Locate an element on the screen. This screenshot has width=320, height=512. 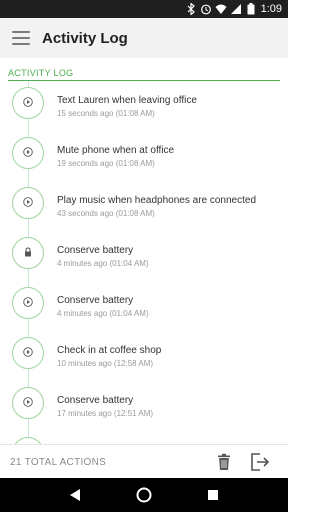
hamburger-menu-icon is located at coordinates (21, 38).